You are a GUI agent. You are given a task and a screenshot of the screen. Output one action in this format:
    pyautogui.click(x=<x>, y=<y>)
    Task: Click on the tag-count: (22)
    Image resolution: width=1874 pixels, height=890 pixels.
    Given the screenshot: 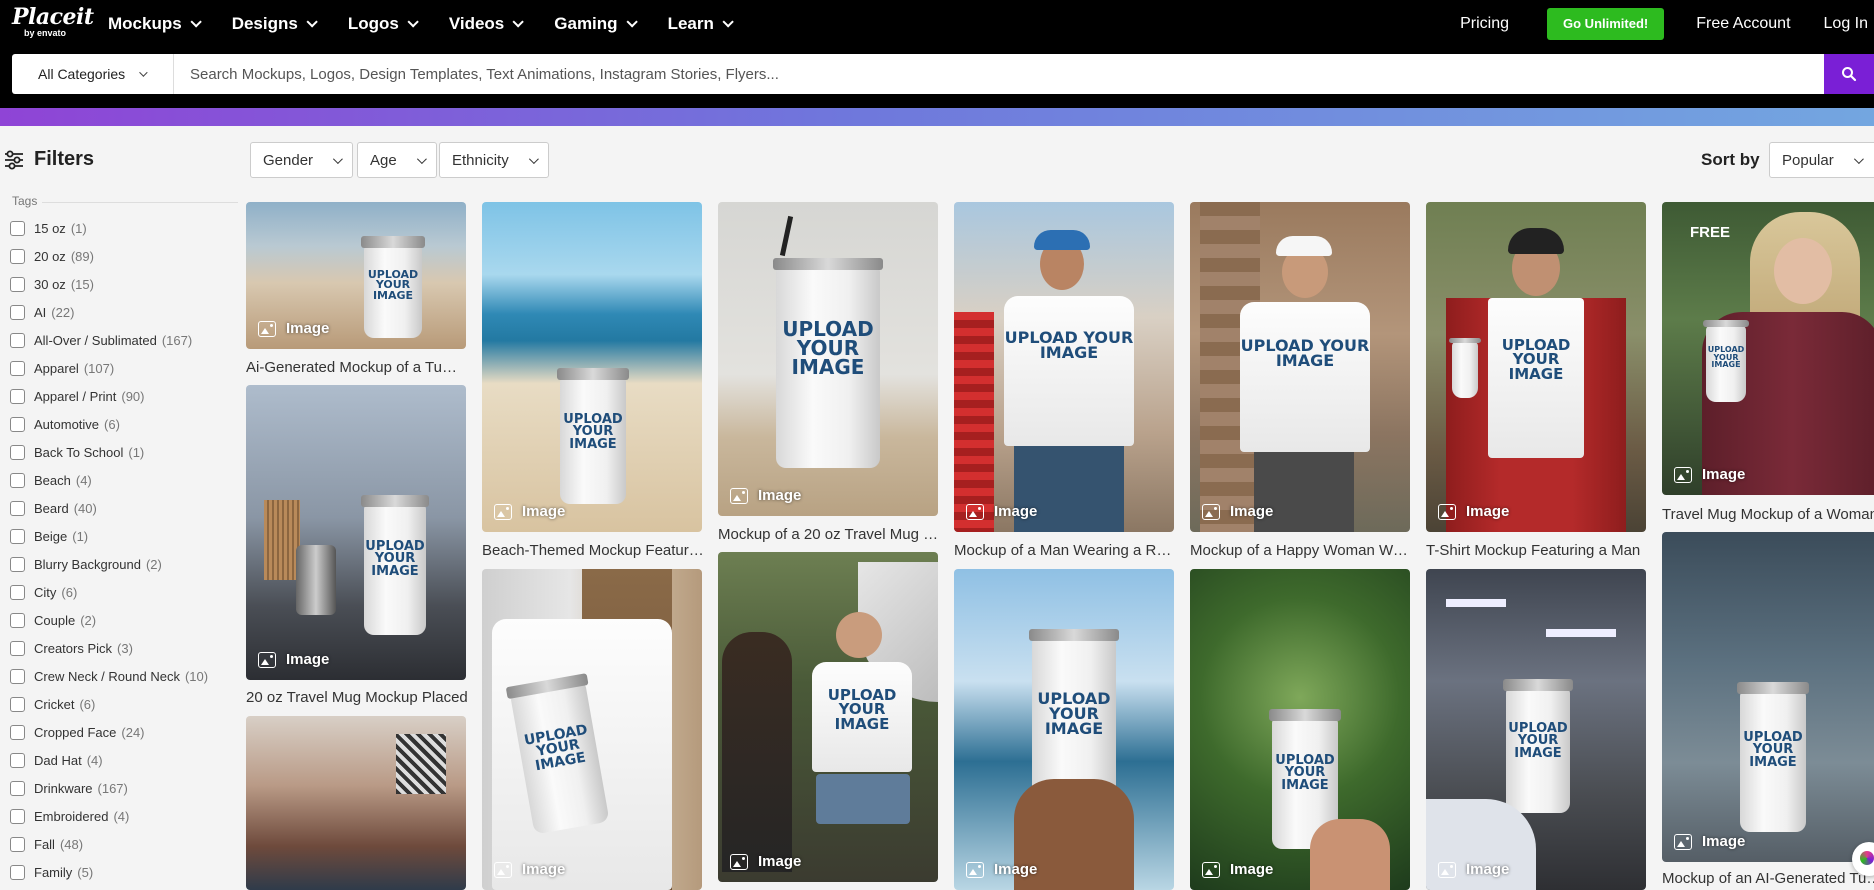 What is the action you would take?
    pyautogui.click(x=63, y=312)
    